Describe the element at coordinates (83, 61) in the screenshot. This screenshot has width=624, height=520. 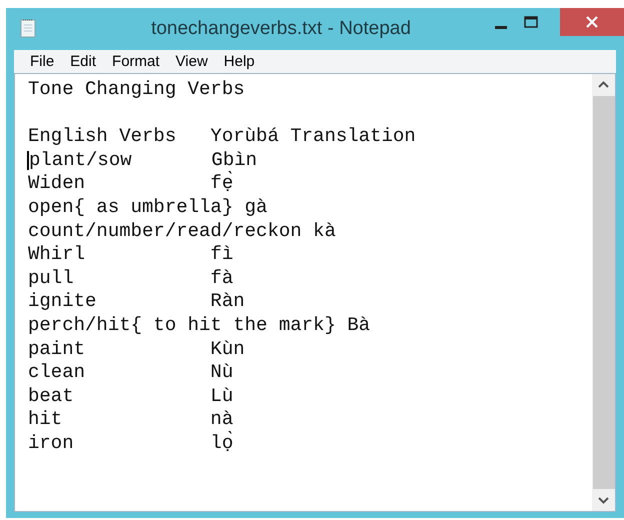
I see `menu-item: Edit` at that location.